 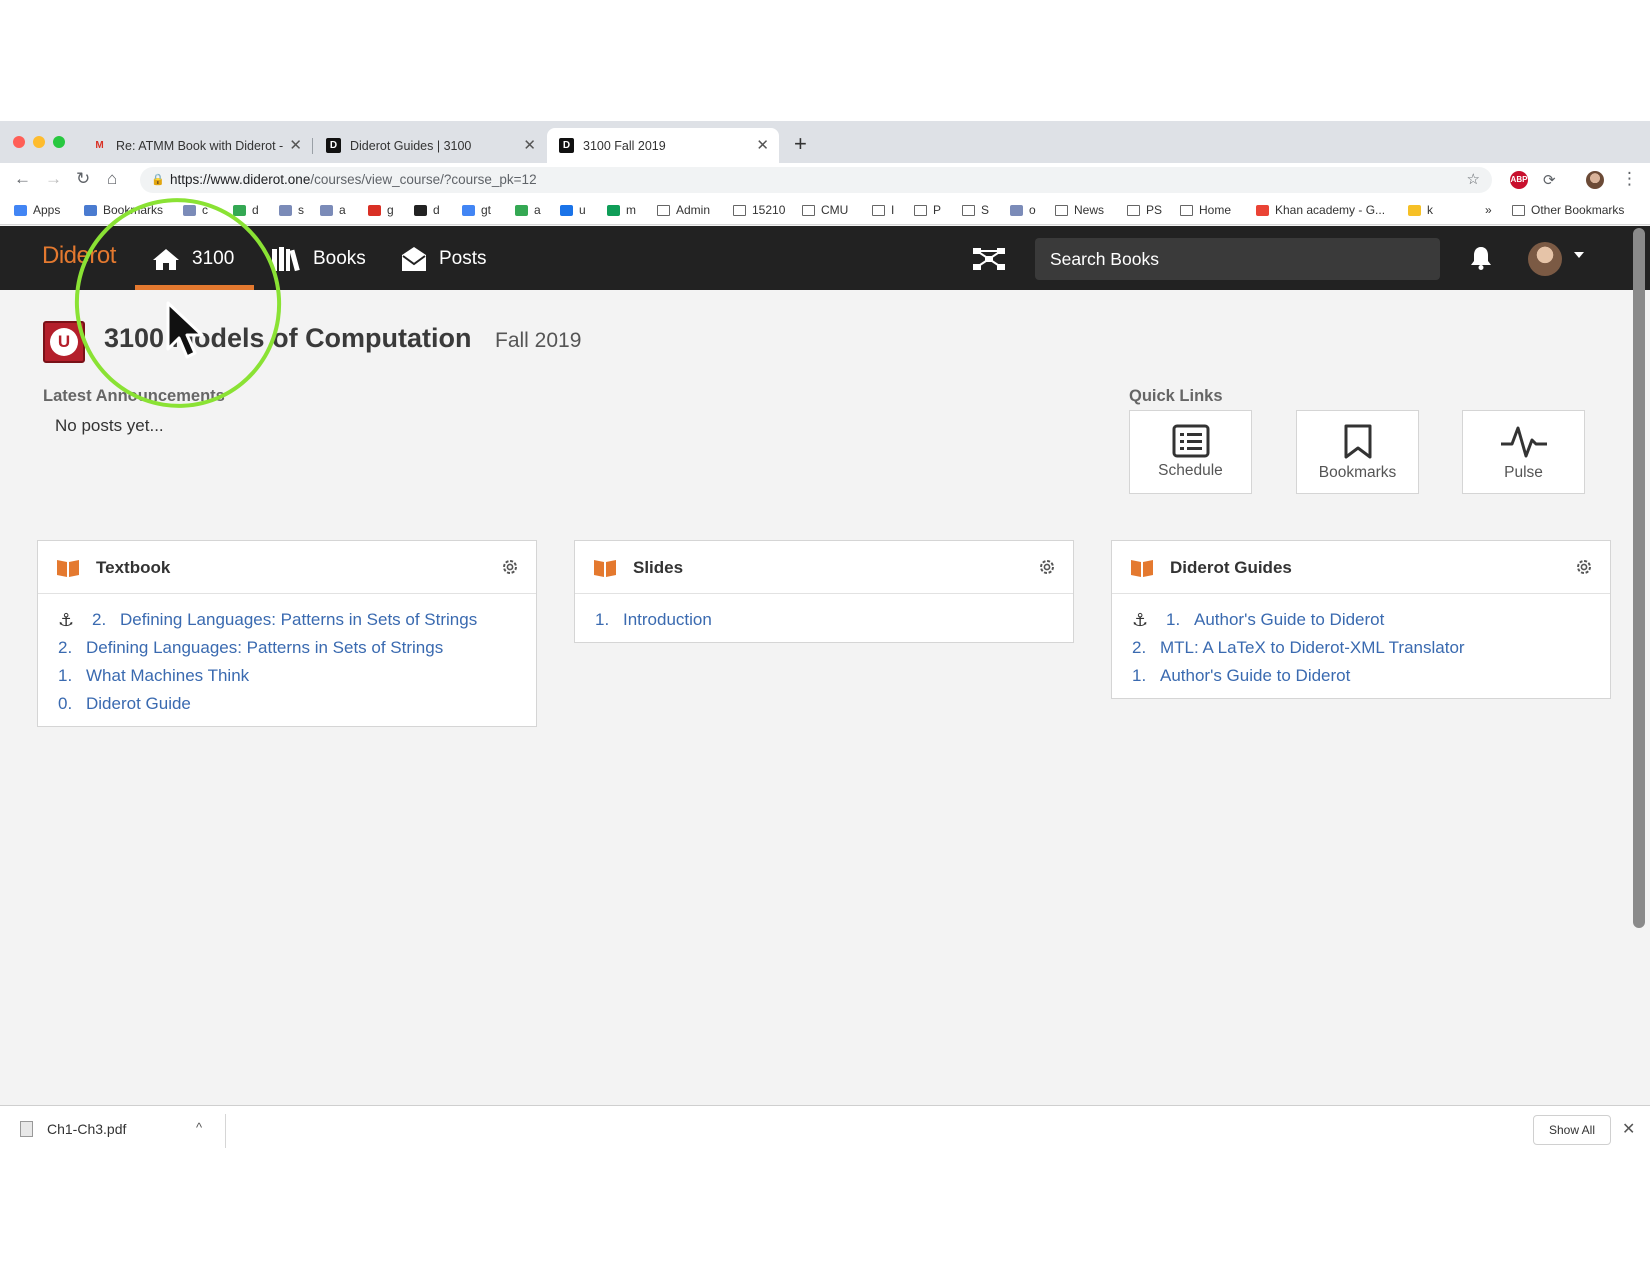 What do you see at coordinates (22, 179) in the screenshot?
I see `back-icon: ←` at bounding box center [22, 179].